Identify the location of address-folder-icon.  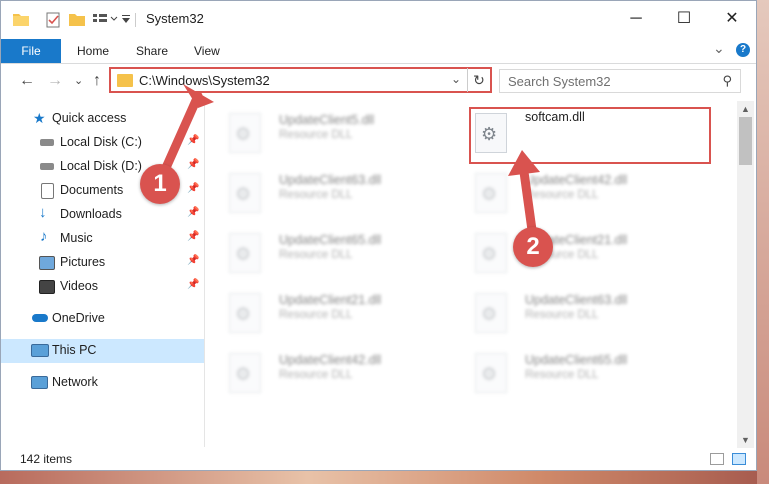
(125, 80).